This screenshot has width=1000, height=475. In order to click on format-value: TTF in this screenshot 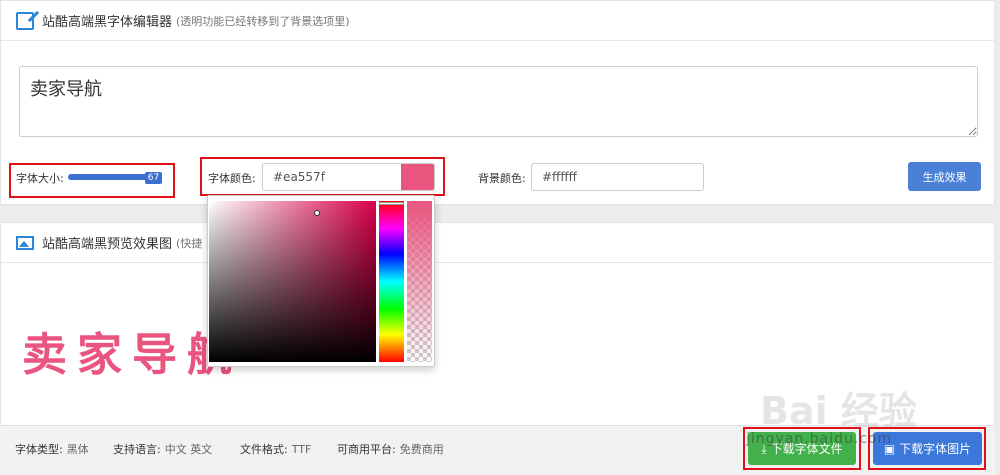, I will do `click(301, 449)`.